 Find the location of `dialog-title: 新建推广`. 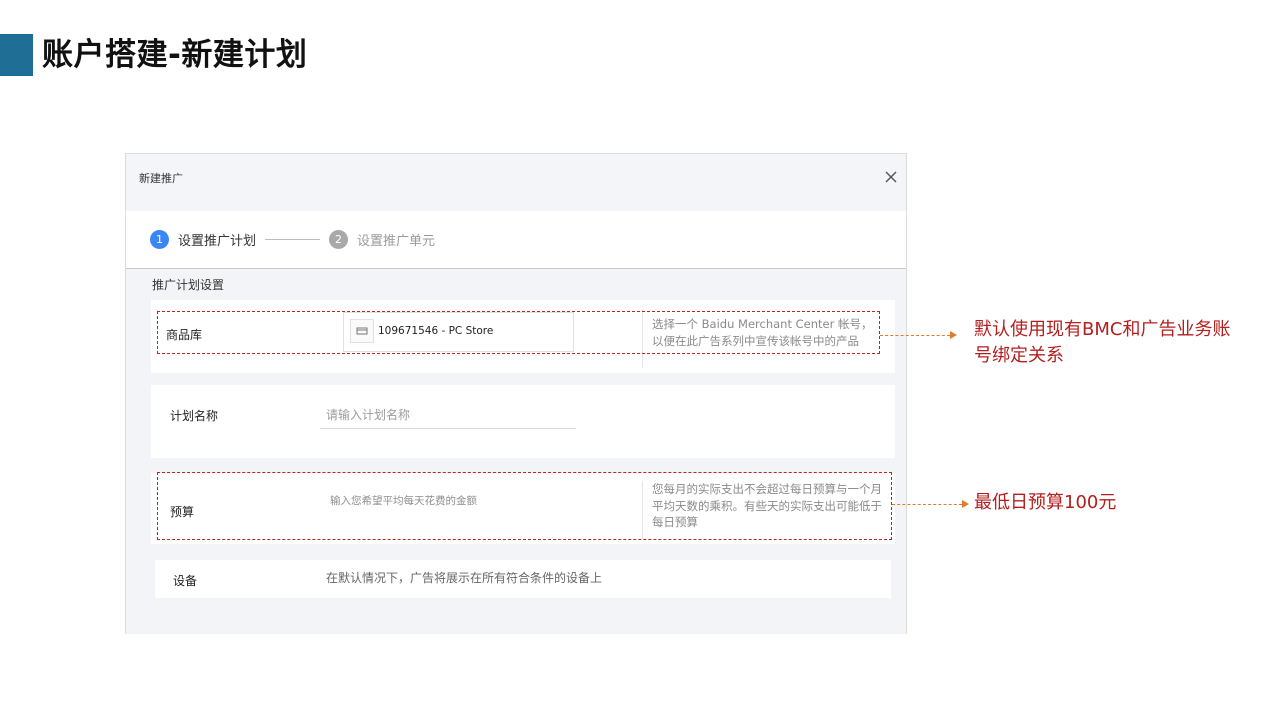

dialog-title: 新建推广 is located at coordinates (161, 178).